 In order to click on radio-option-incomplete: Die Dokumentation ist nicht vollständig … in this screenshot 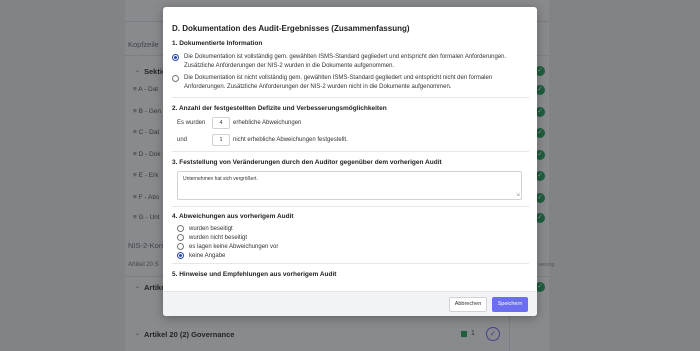, I will do `click(350, 82)`.